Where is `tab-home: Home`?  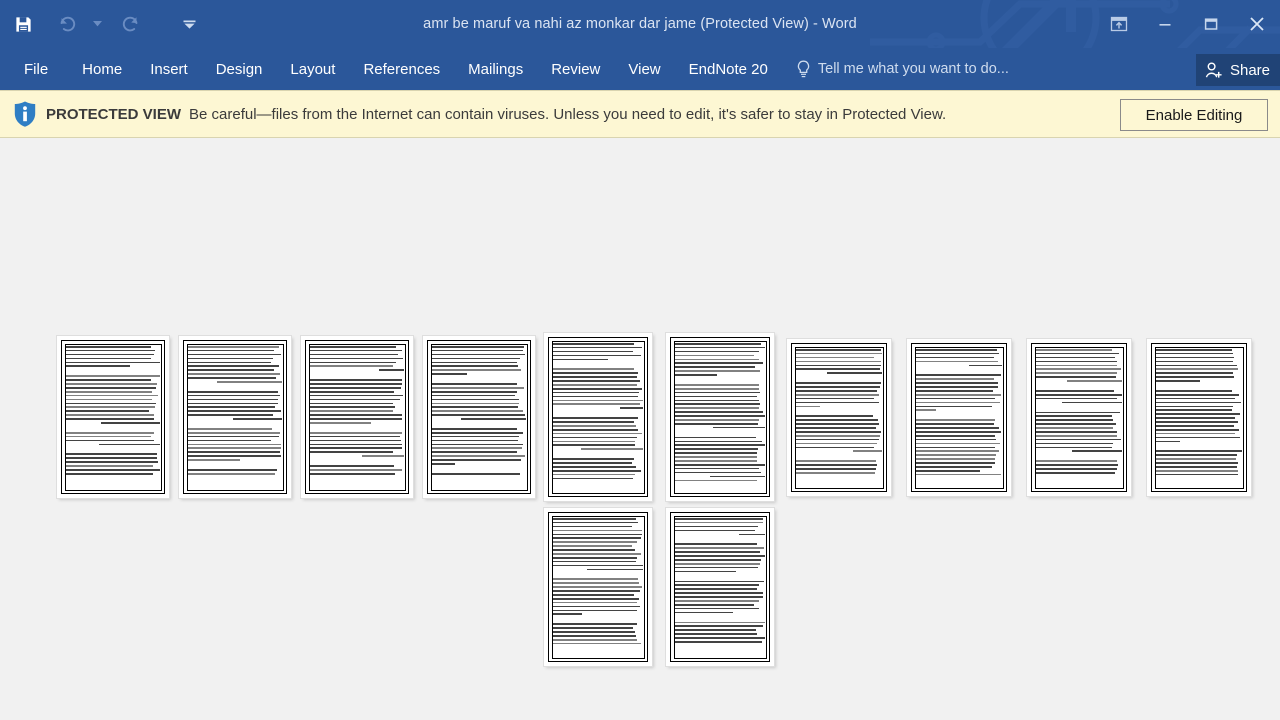
tab-home: Home is located at coordinates (102, 69).